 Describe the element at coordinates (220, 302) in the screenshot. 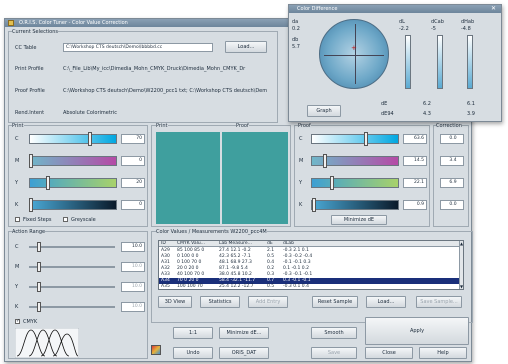

I see `statistics-button: Statistics` at that location.